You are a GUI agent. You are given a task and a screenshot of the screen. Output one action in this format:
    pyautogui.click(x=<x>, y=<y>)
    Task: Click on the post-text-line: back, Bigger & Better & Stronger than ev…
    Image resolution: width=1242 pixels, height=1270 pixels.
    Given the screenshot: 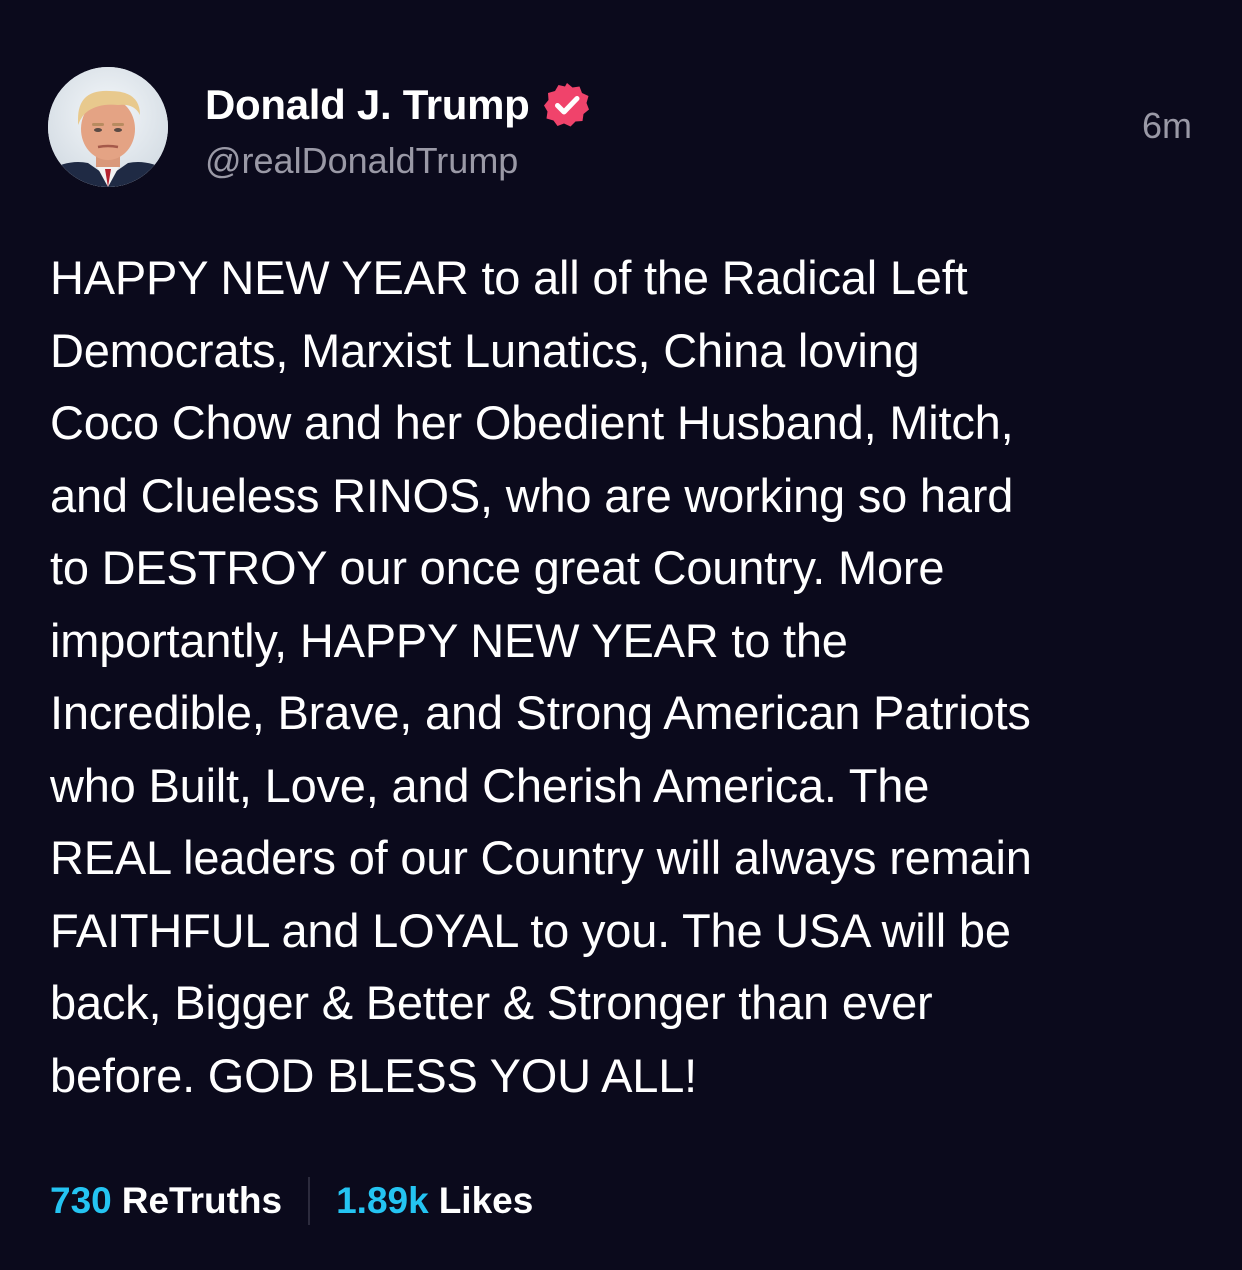 What is the action you would take?
    pyautogui.click(x=491, y=1002)
    